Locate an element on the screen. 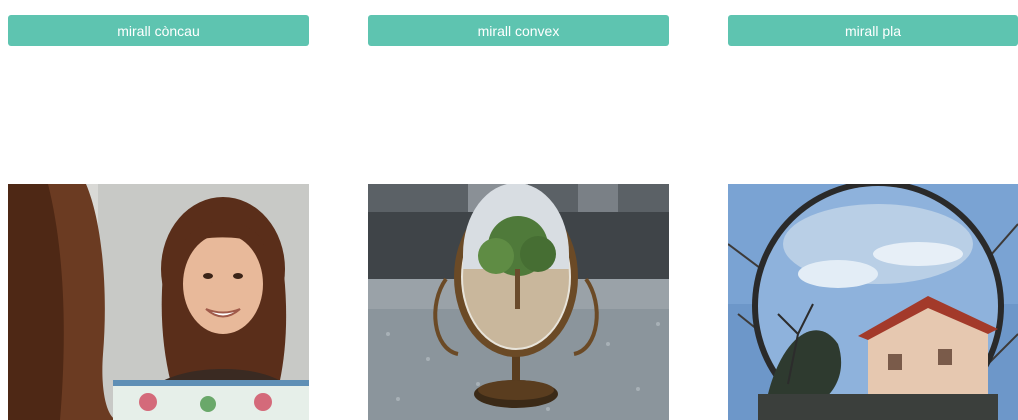 This screenshot has width=1018, height=420. tab-label: mirall convex is located at coordinates (518, 30).